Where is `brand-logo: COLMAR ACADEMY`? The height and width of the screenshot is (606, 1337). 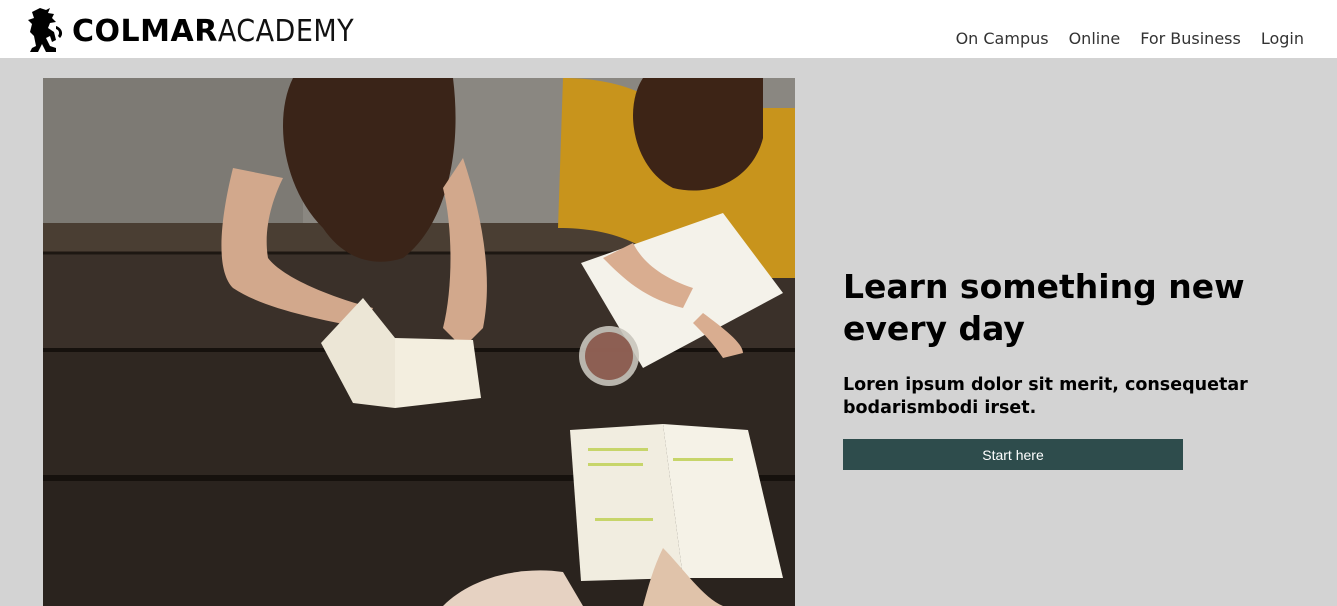
brand-logo: COLMAR ACADEMY is located at coordinates (190, 31).